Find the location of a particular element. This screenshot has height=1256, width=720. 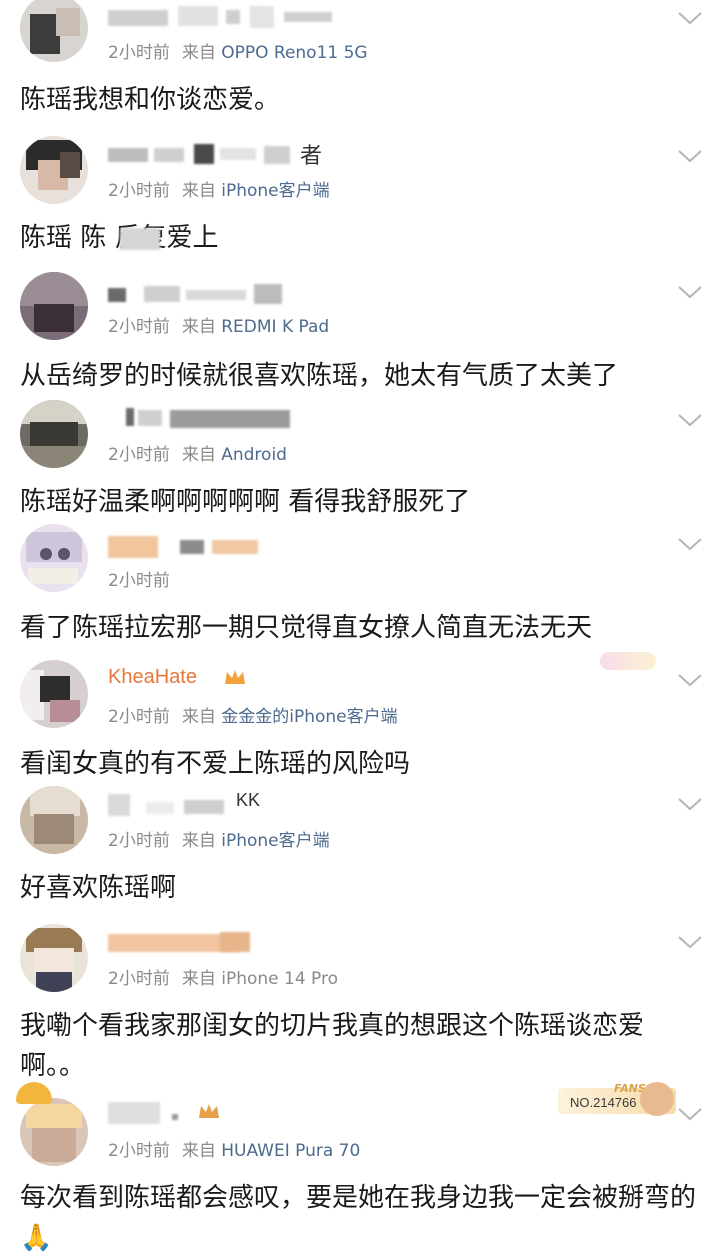

device-name: REDMI K Pad is located at coordinates (275, 327).